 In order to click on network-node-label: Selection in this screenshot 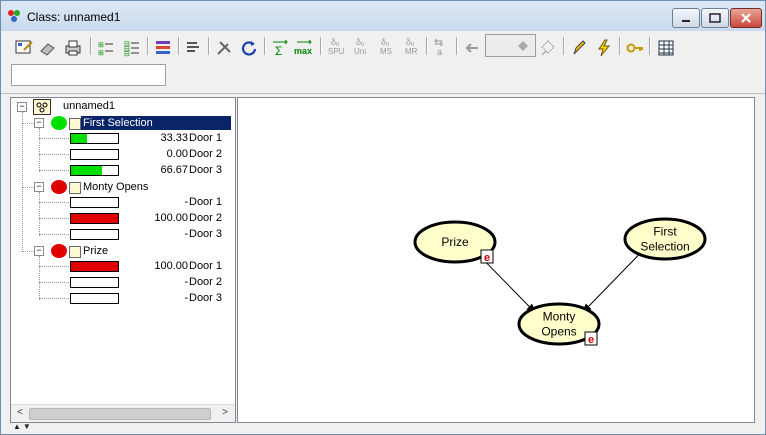, I will do `click(664, 247)`.